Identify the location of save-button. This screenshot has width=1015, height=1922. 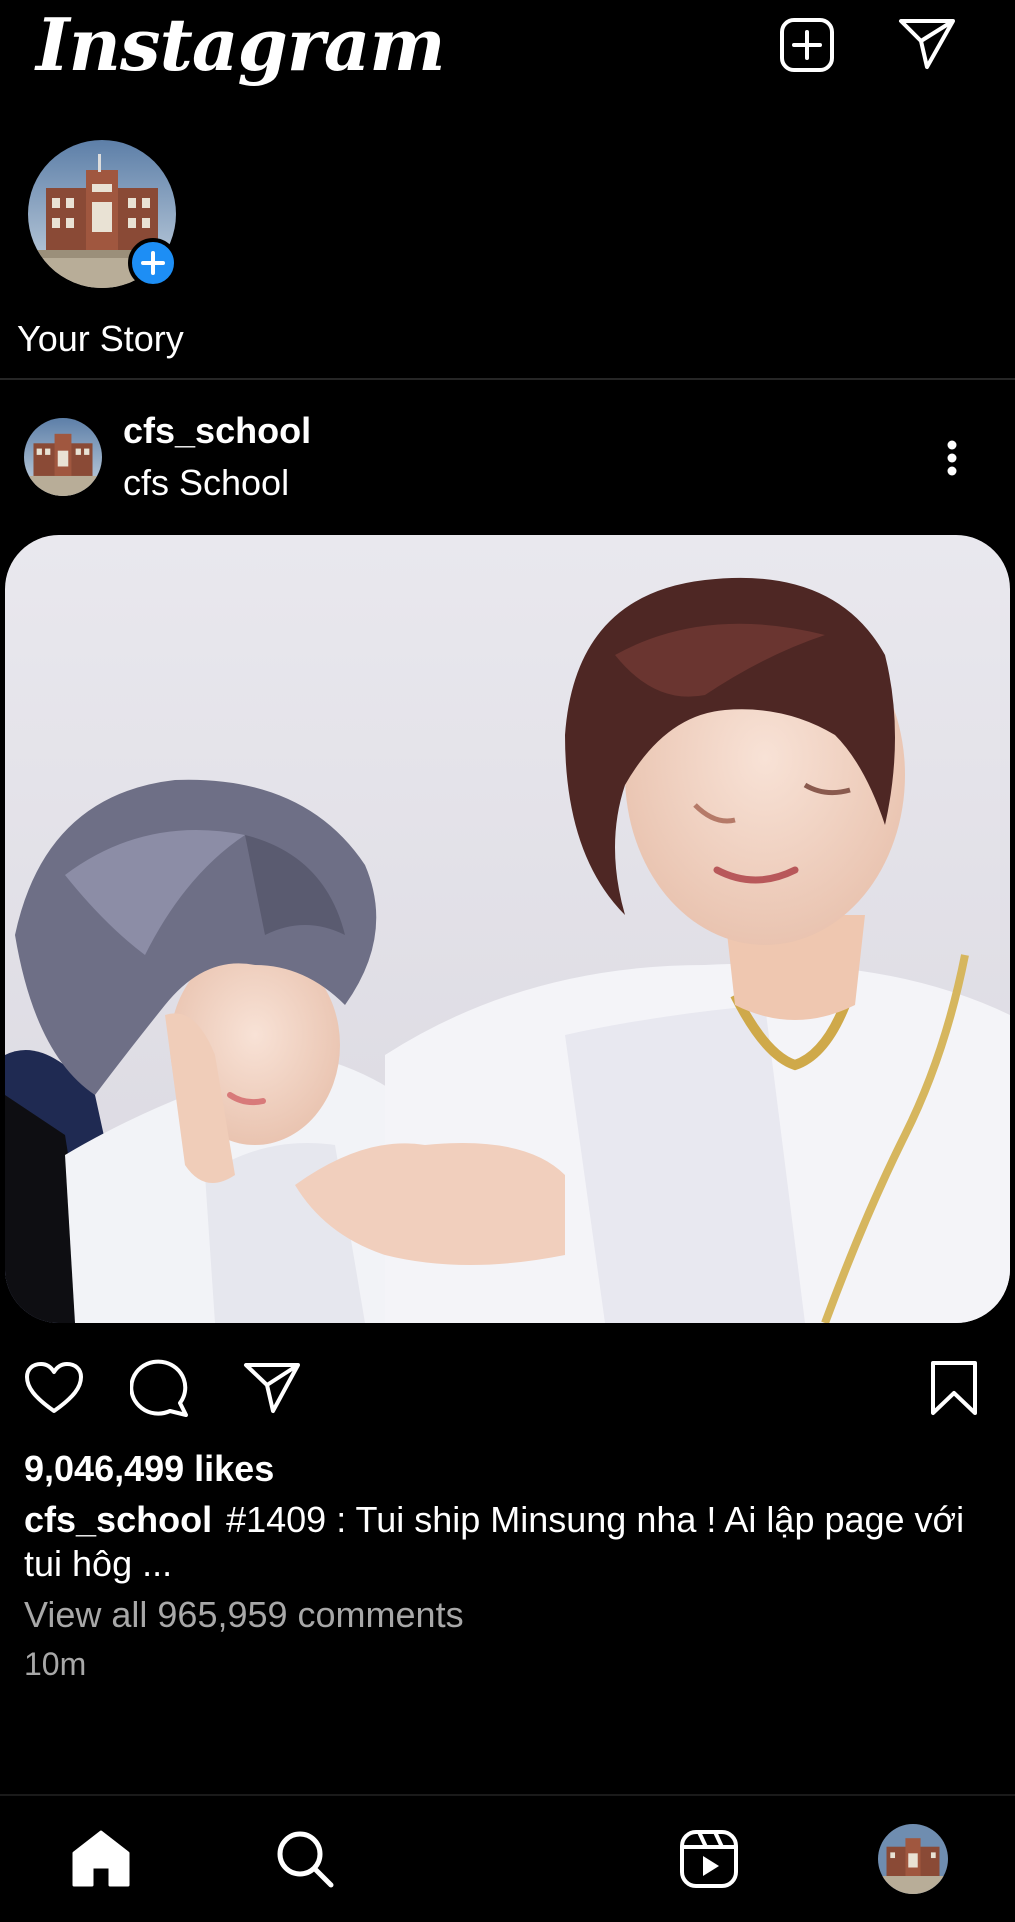
(954, 1388).